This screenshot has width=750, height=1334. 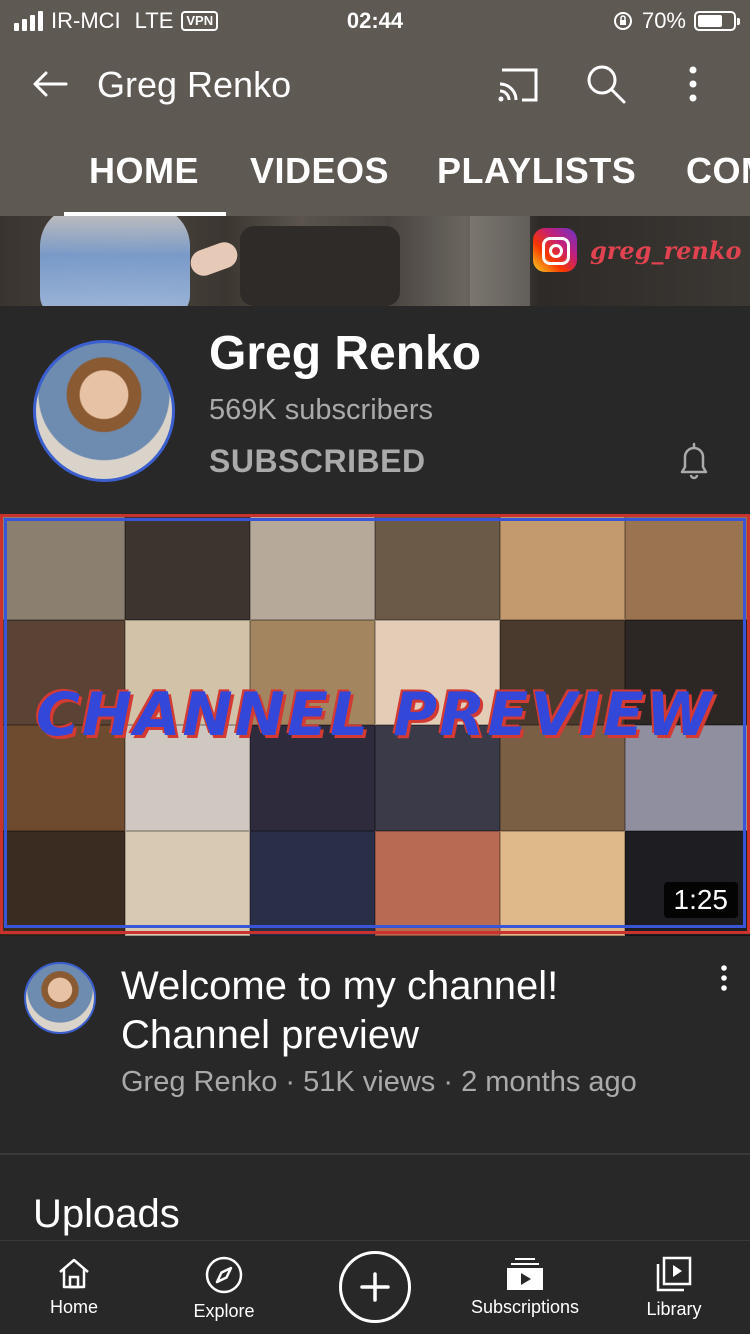 What do you see at coordinates (500, 261) in the screenshot?
I see `banner-lamp` at bounding box center [500, 261].